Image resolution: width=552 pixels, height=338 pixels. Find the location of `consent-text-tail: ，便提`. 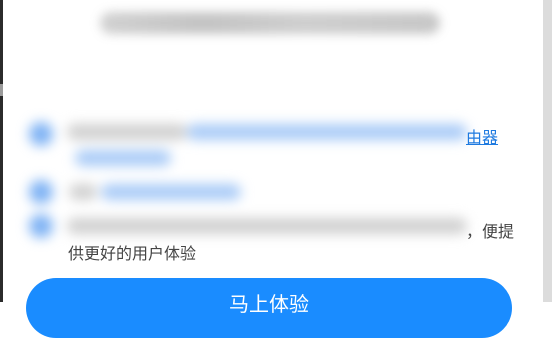

consent-text-tail: ，便提 is located at coordinates (490, 231).